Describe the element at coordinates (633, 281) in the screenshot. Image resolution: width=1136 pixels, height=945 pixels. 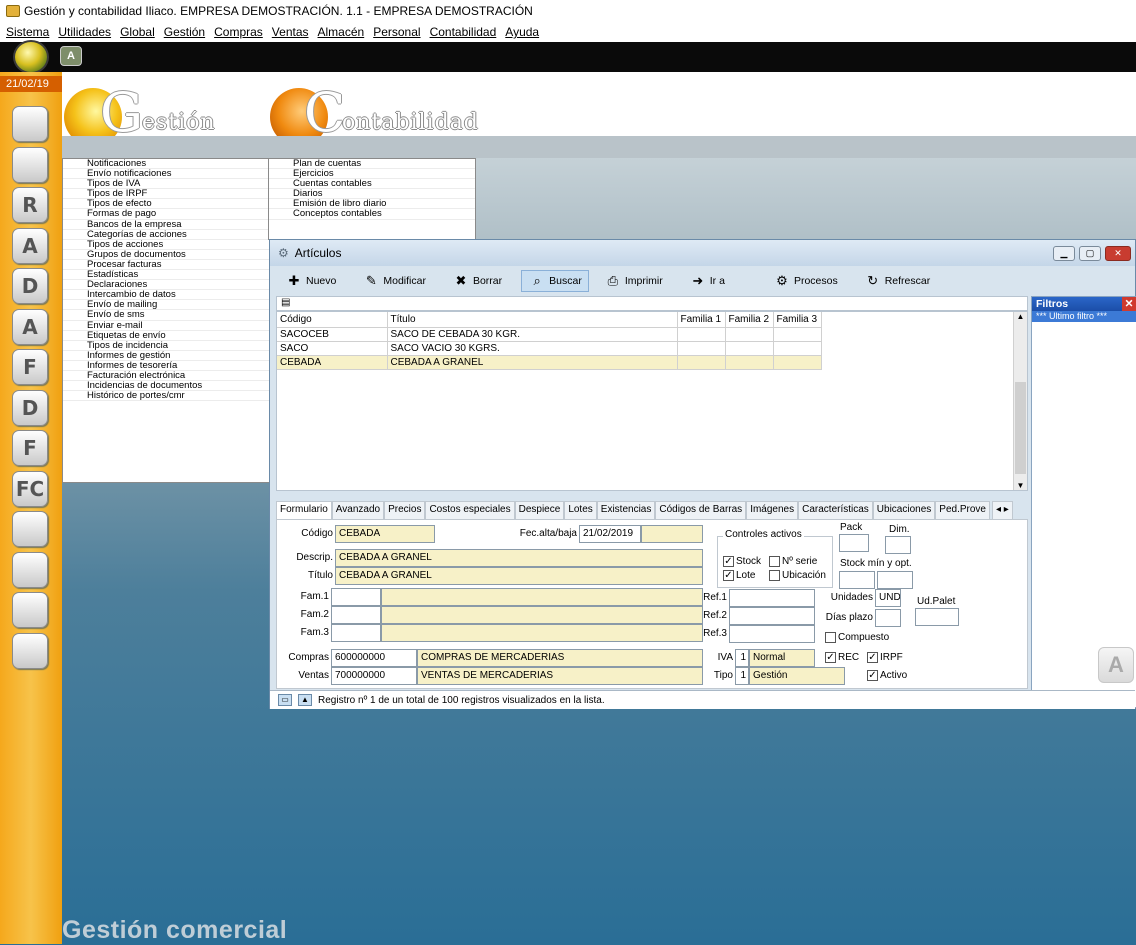
I see `imprimir-button: ⎙ Imprimir` at that location.